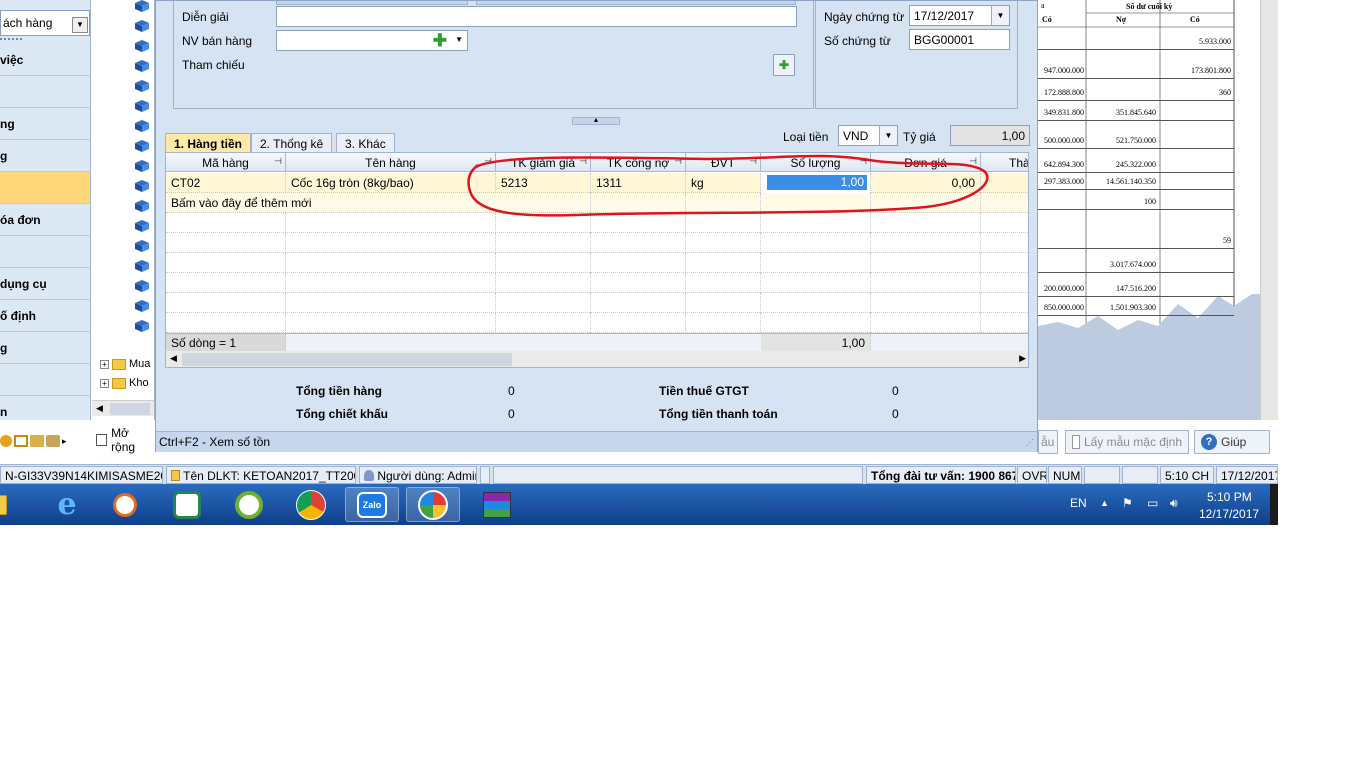 The image size is (1366, 768). I want to click on tree-folder: + Kho, so click(124, 383).